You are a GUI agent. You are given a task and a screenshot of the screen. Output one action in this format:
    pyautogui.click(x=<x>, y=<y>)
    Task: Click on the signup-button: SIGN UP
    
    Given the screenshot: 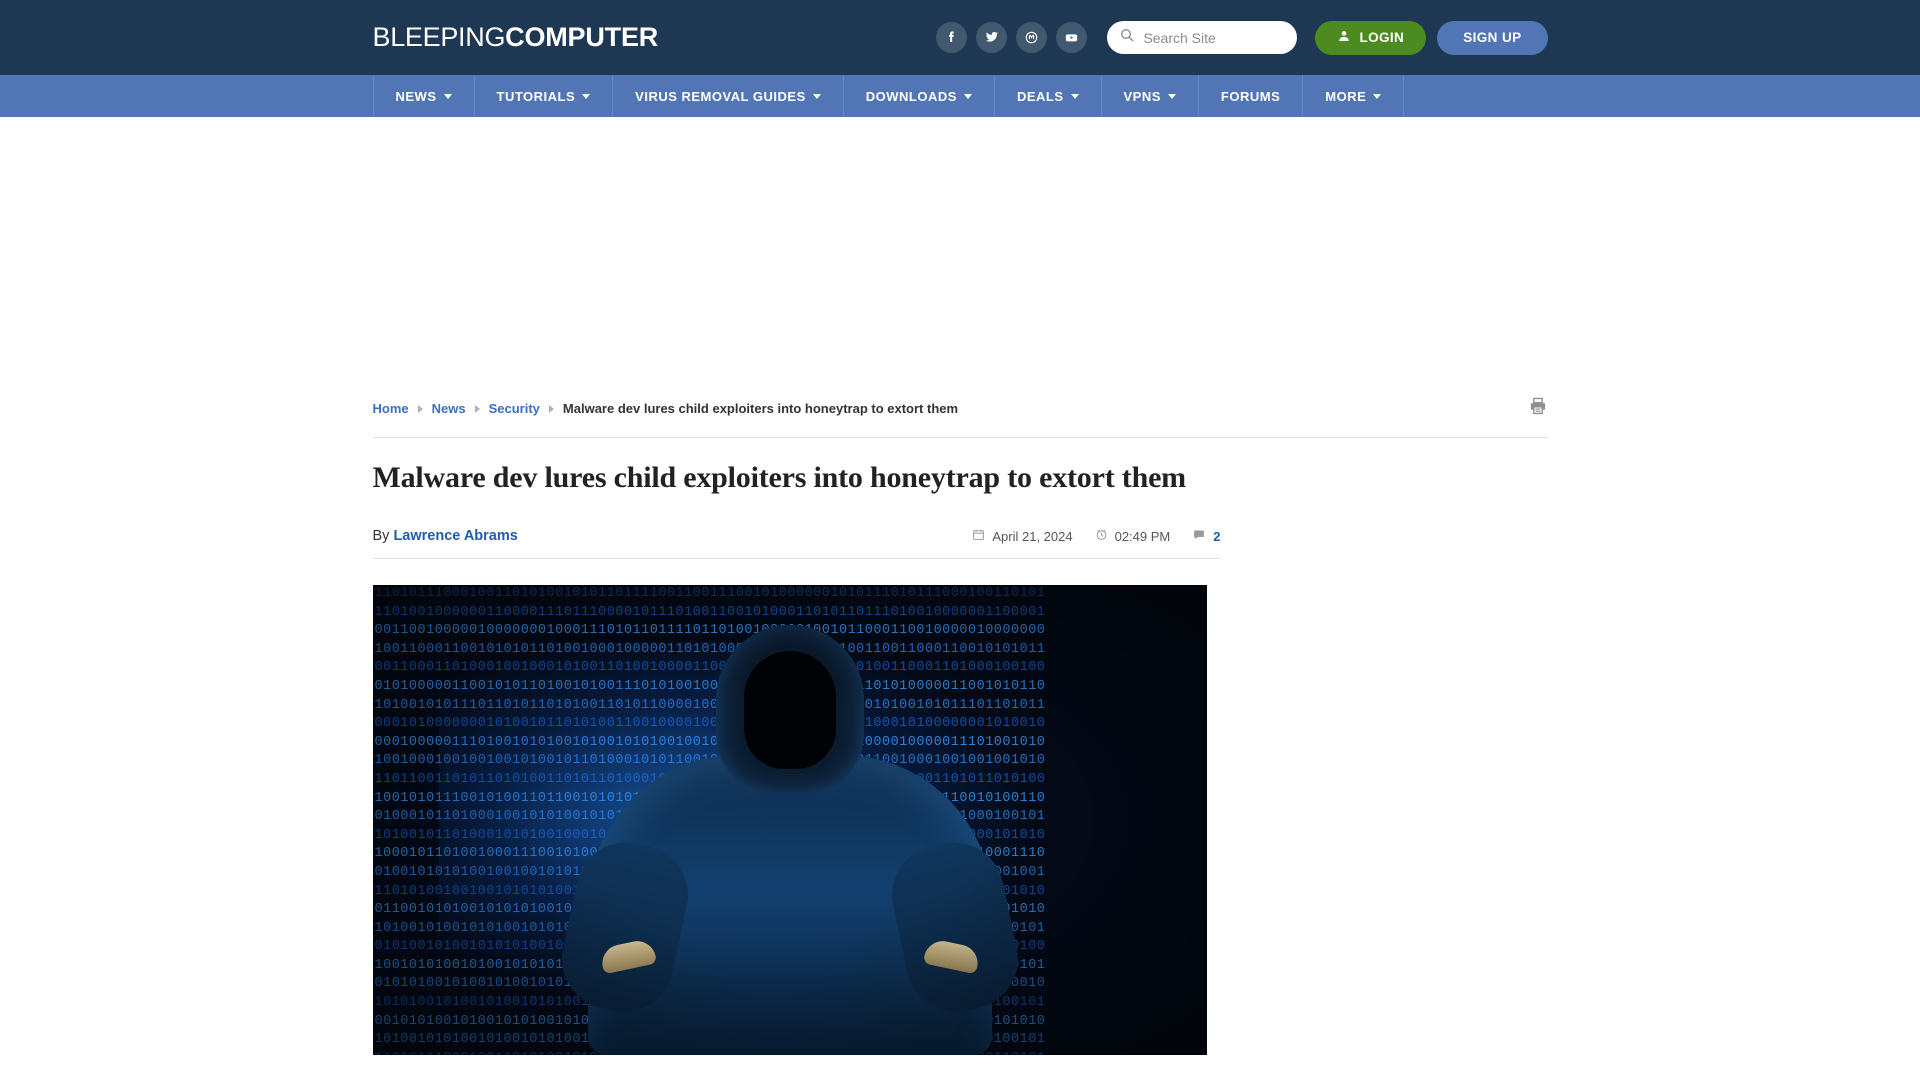 What is the action you would take?
    pyautogui.click(x=1492, y=37)
    